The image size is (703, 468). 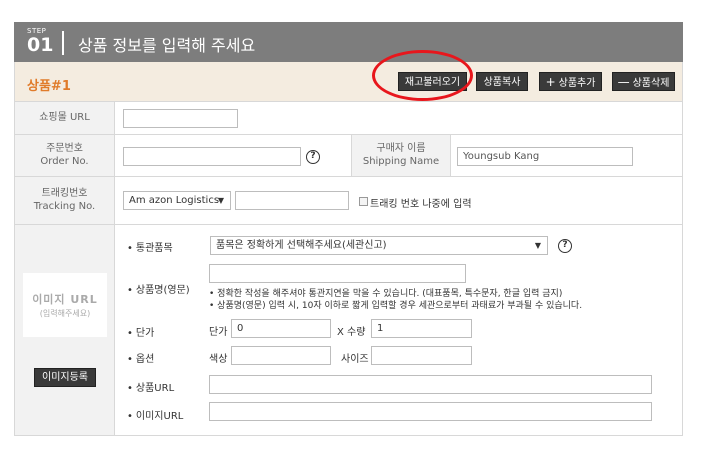 What do you see at coordinates (337, 273) in the screenshot?
I see `product-name-input` at bounding box center [337, 273].